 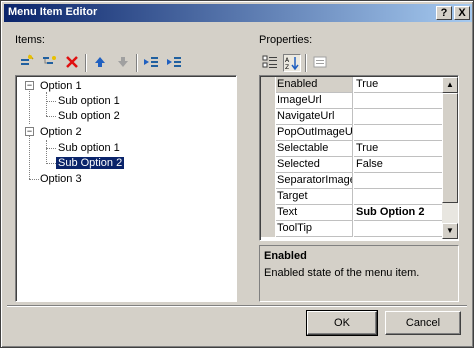 What do you see at coordinates (72, 63) in the screenshot?
I see `delete-item-icon` at bounding box center [72, 63].